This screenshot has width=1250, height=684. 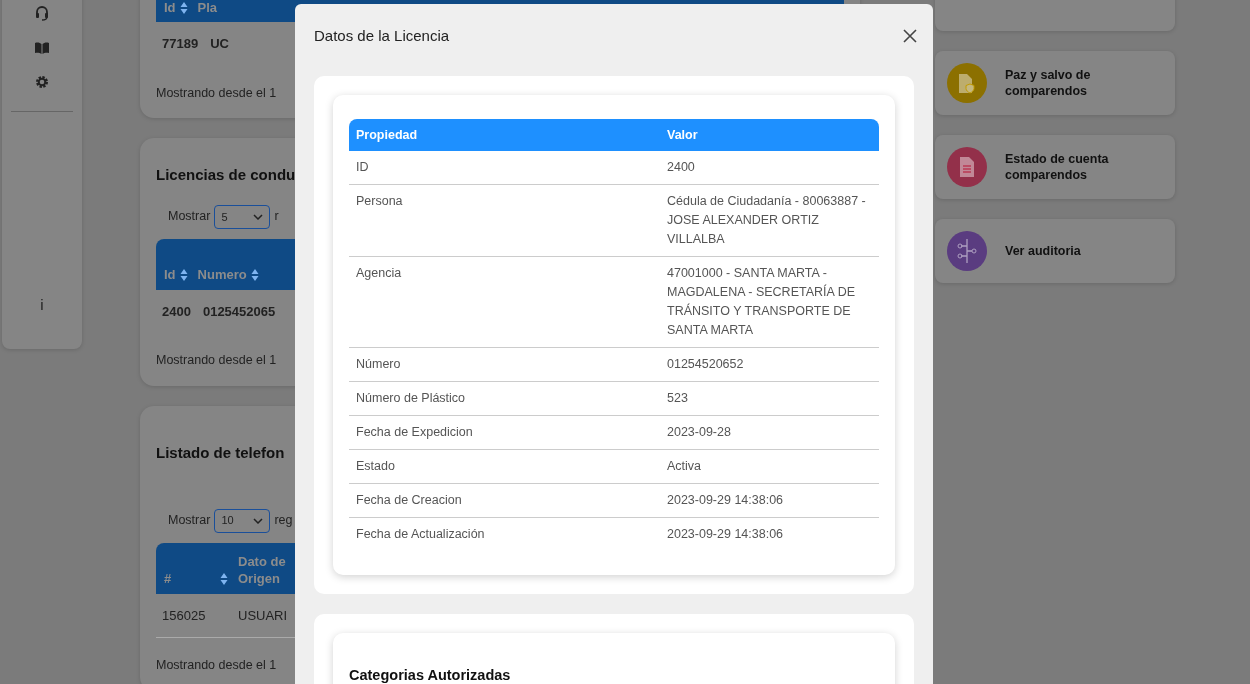 What do you see at coordinates (1048, 83) in the screenshot?
I see `action-label: Paz y salvo de comparendos` at bounding box center [1048, 83].